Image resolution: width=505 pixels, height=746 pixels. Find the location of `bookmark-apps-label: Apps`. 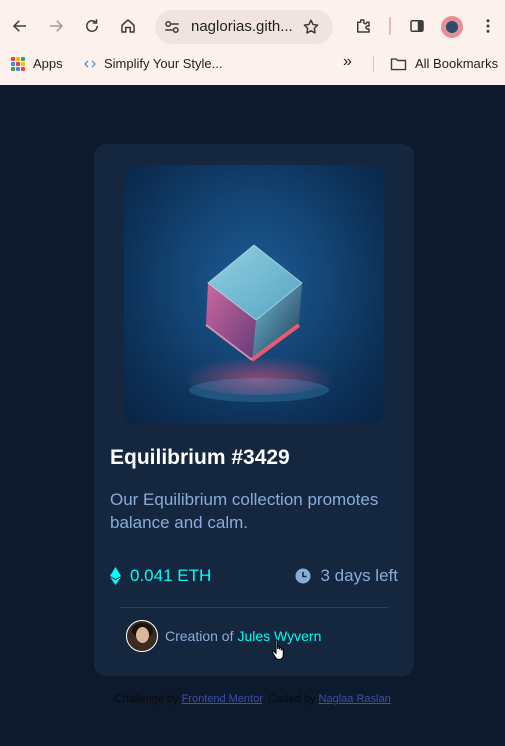

bookmark-apps-label: Apps is located at coordinates (48, 63).